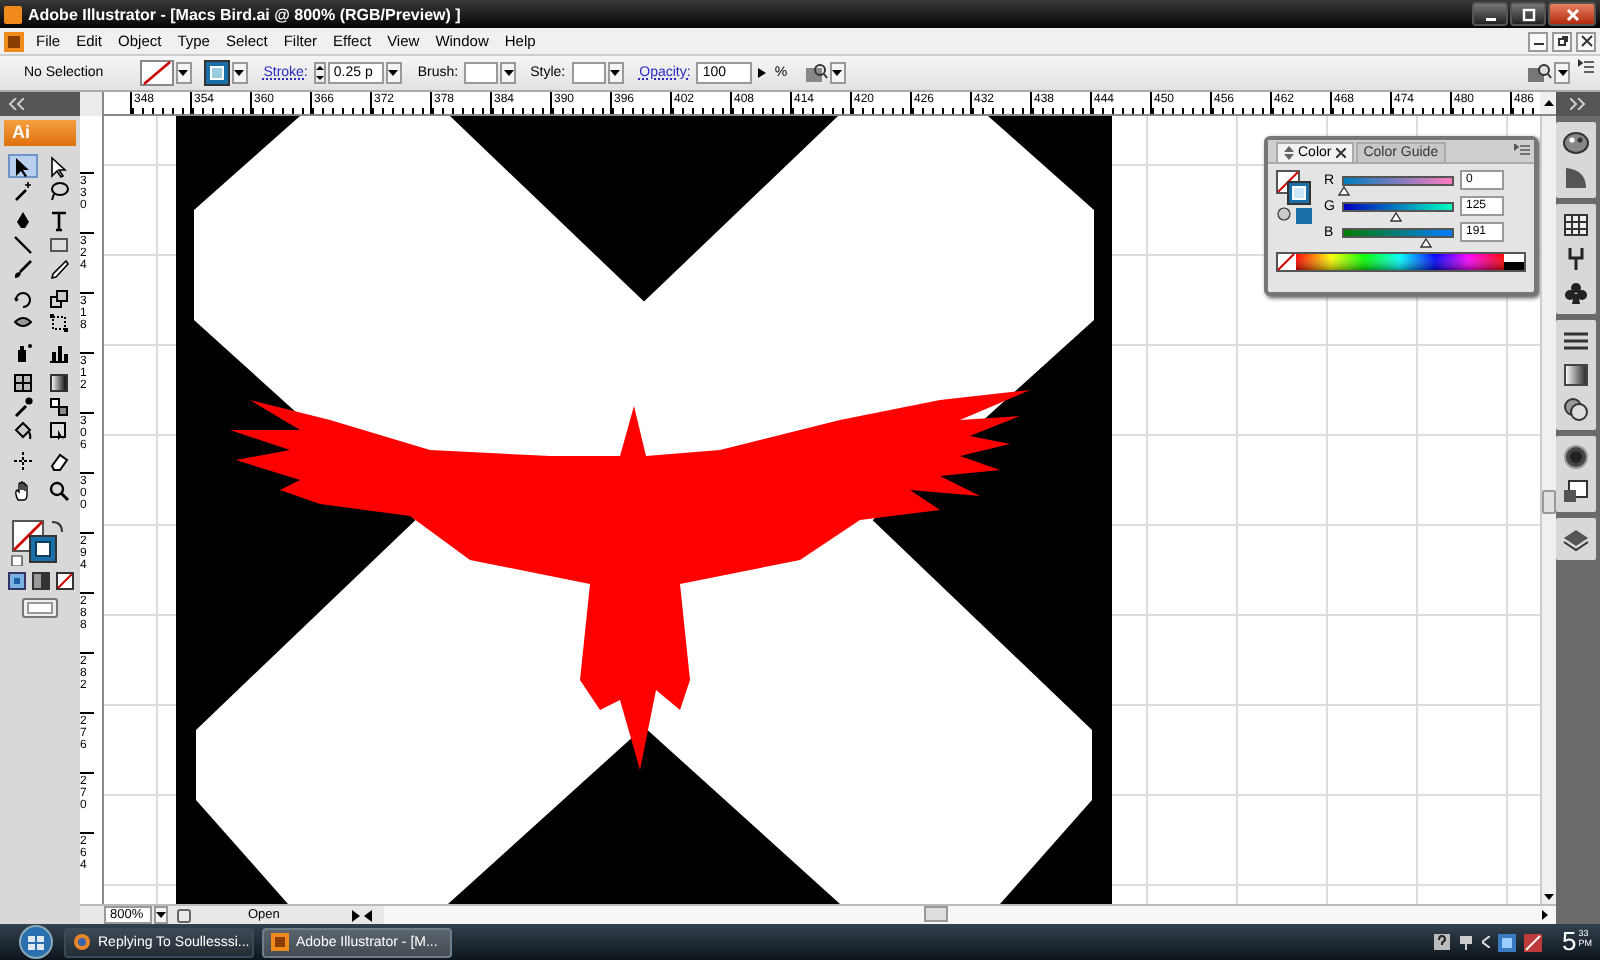 The height and width of the screenshot is (960, 1600). What do you see at coordinates (1576, 375) in the screenshot?
I see `gradient-square-icon` at bounding box center [1576, 375].